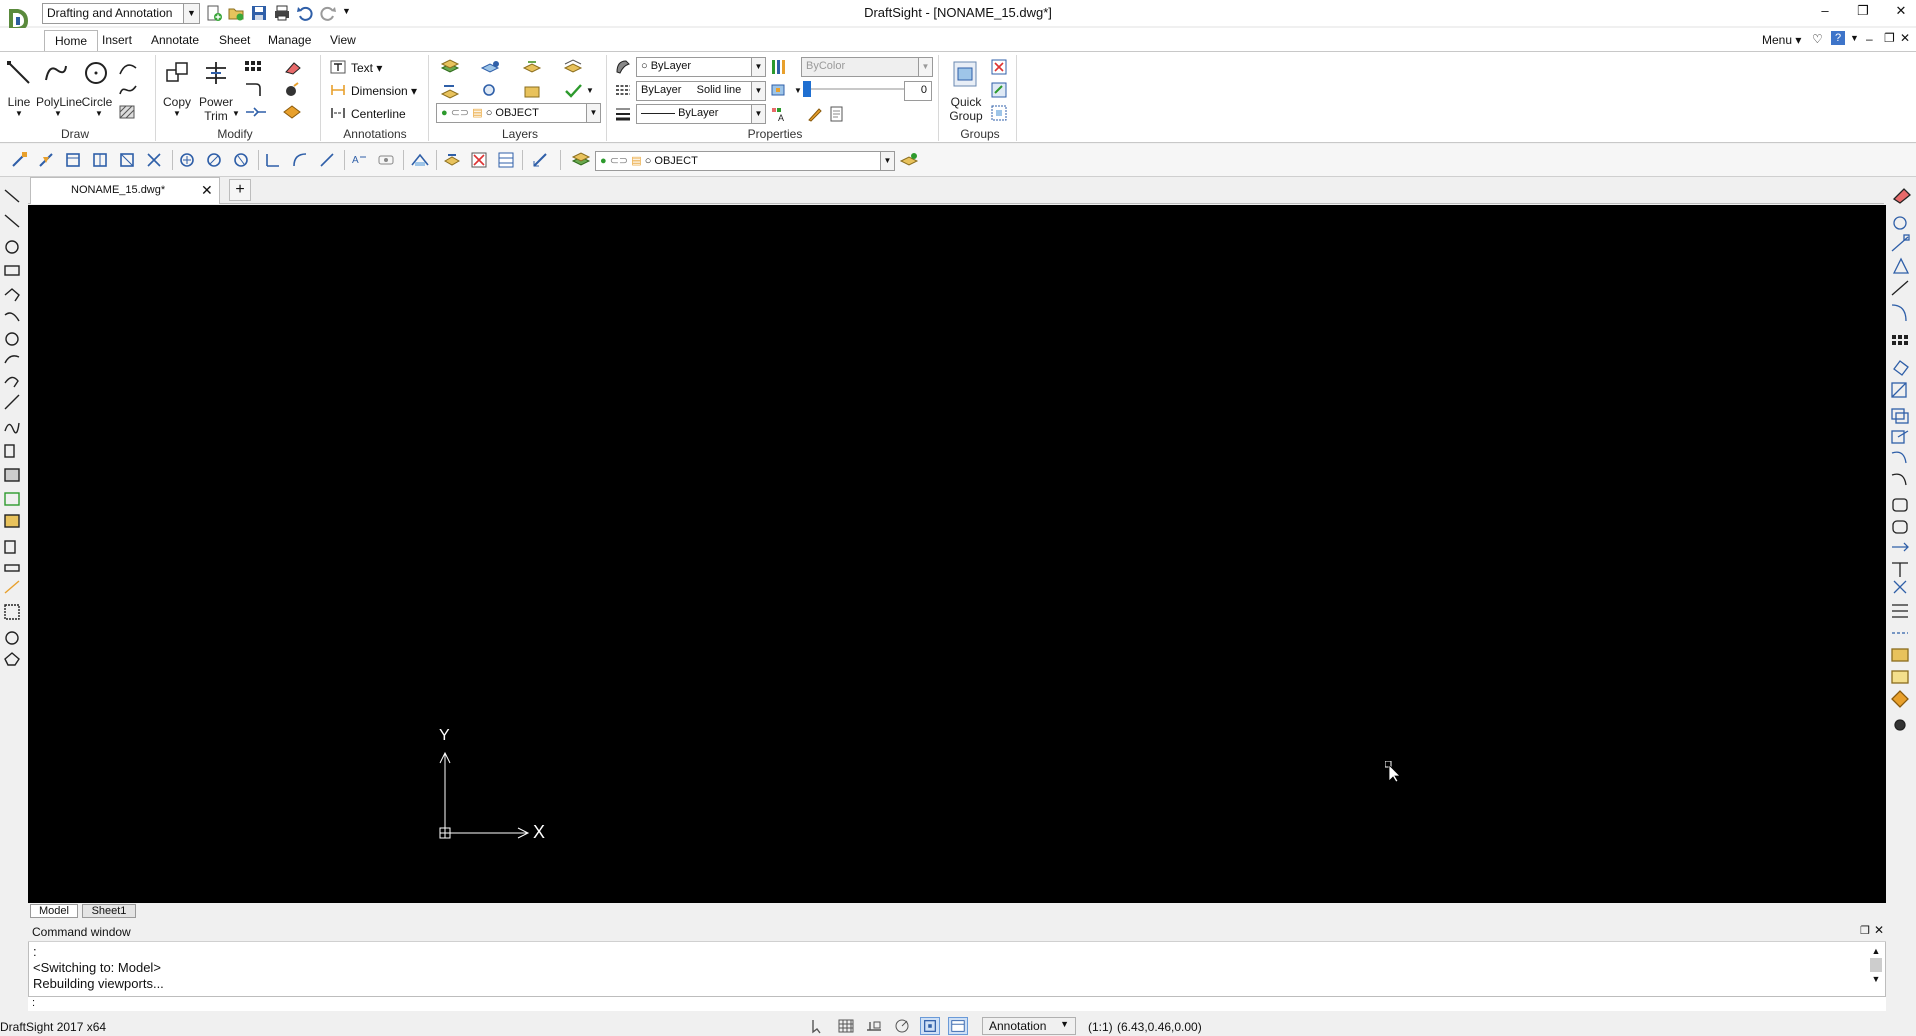  Describe the element at coordinates (518, 113) in the screenshot. I see `layer-select: ● ⊂⊃ ▤ ○ OBJECT ▼` at that location.